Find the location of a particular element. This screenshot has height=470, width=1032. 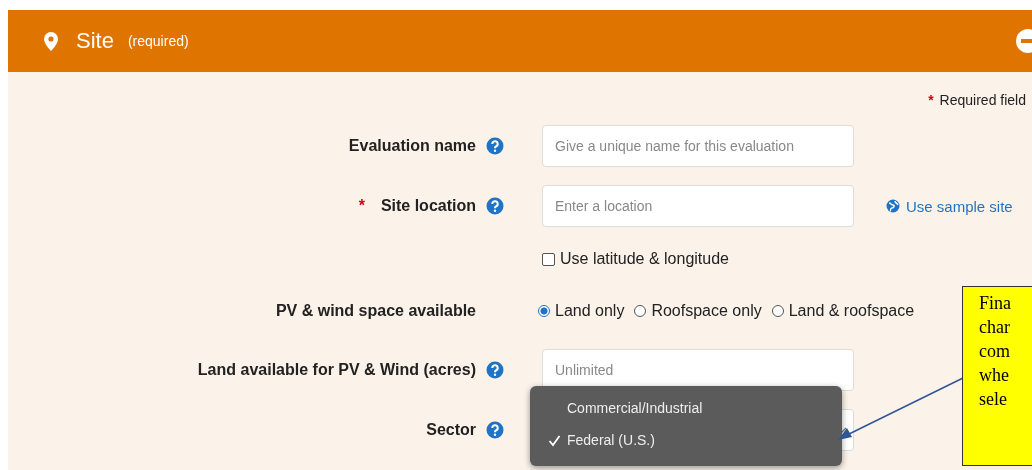

checkbox-label: Use latitude & longitude is located at coordinates (644, 259).